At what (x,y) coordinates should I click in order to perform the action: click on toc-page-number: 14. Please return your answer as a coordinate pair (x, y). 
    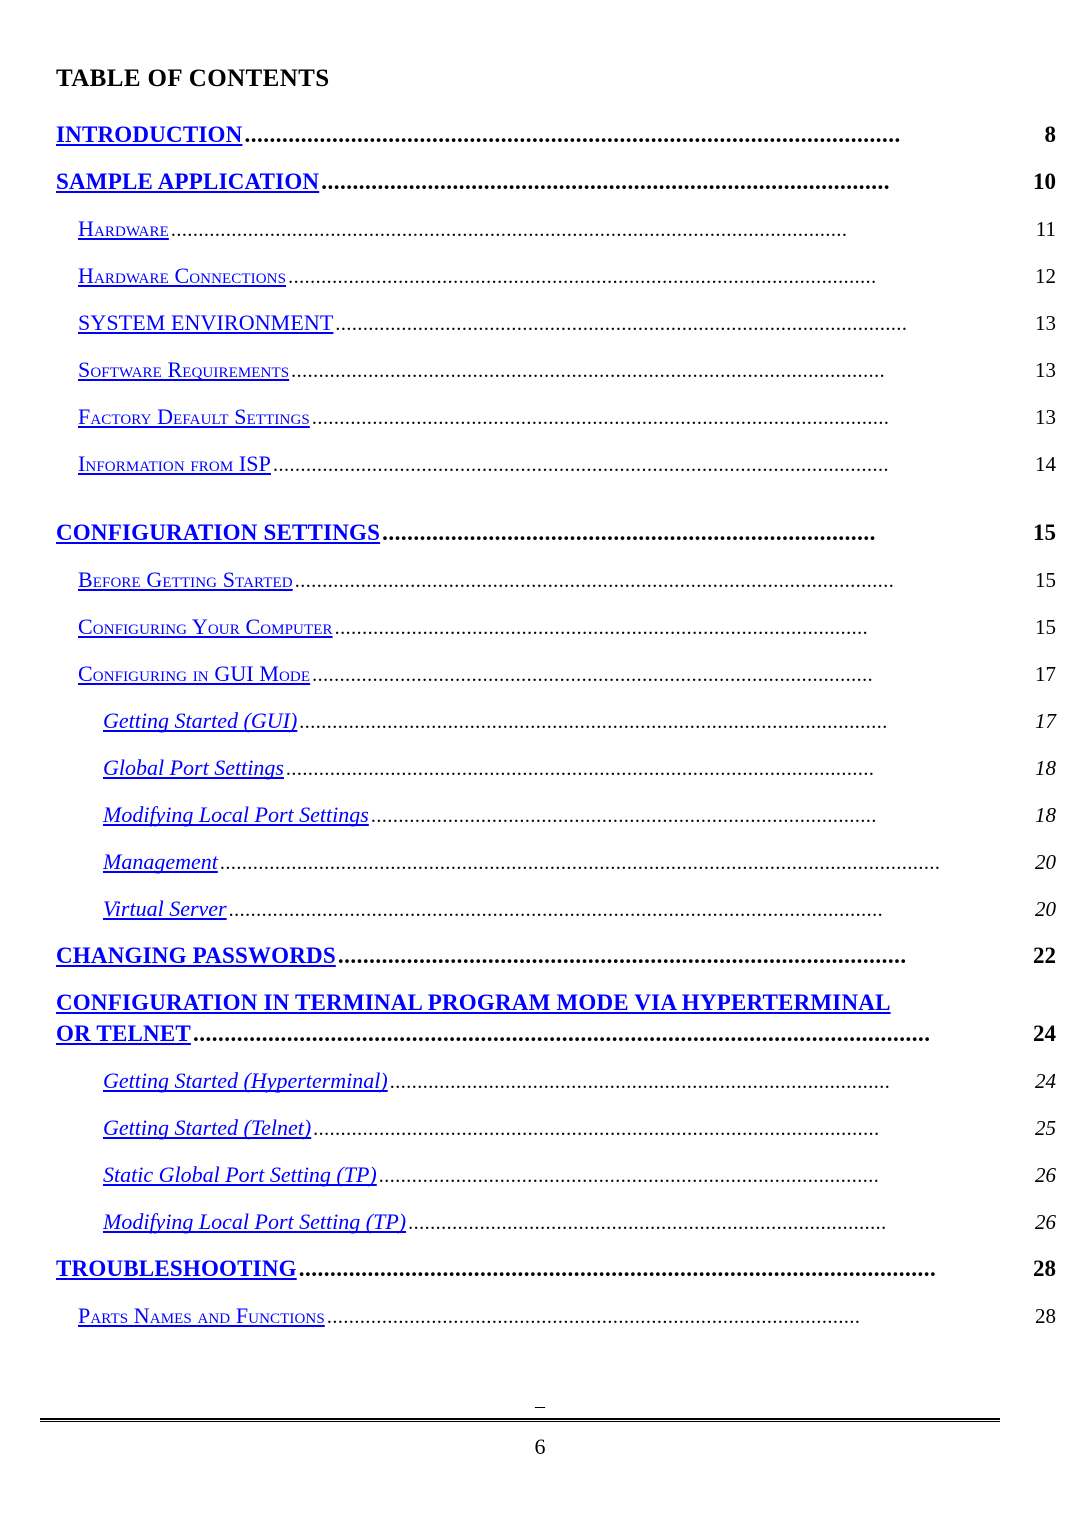
    Looking at the image, I should click on (1045, 464).